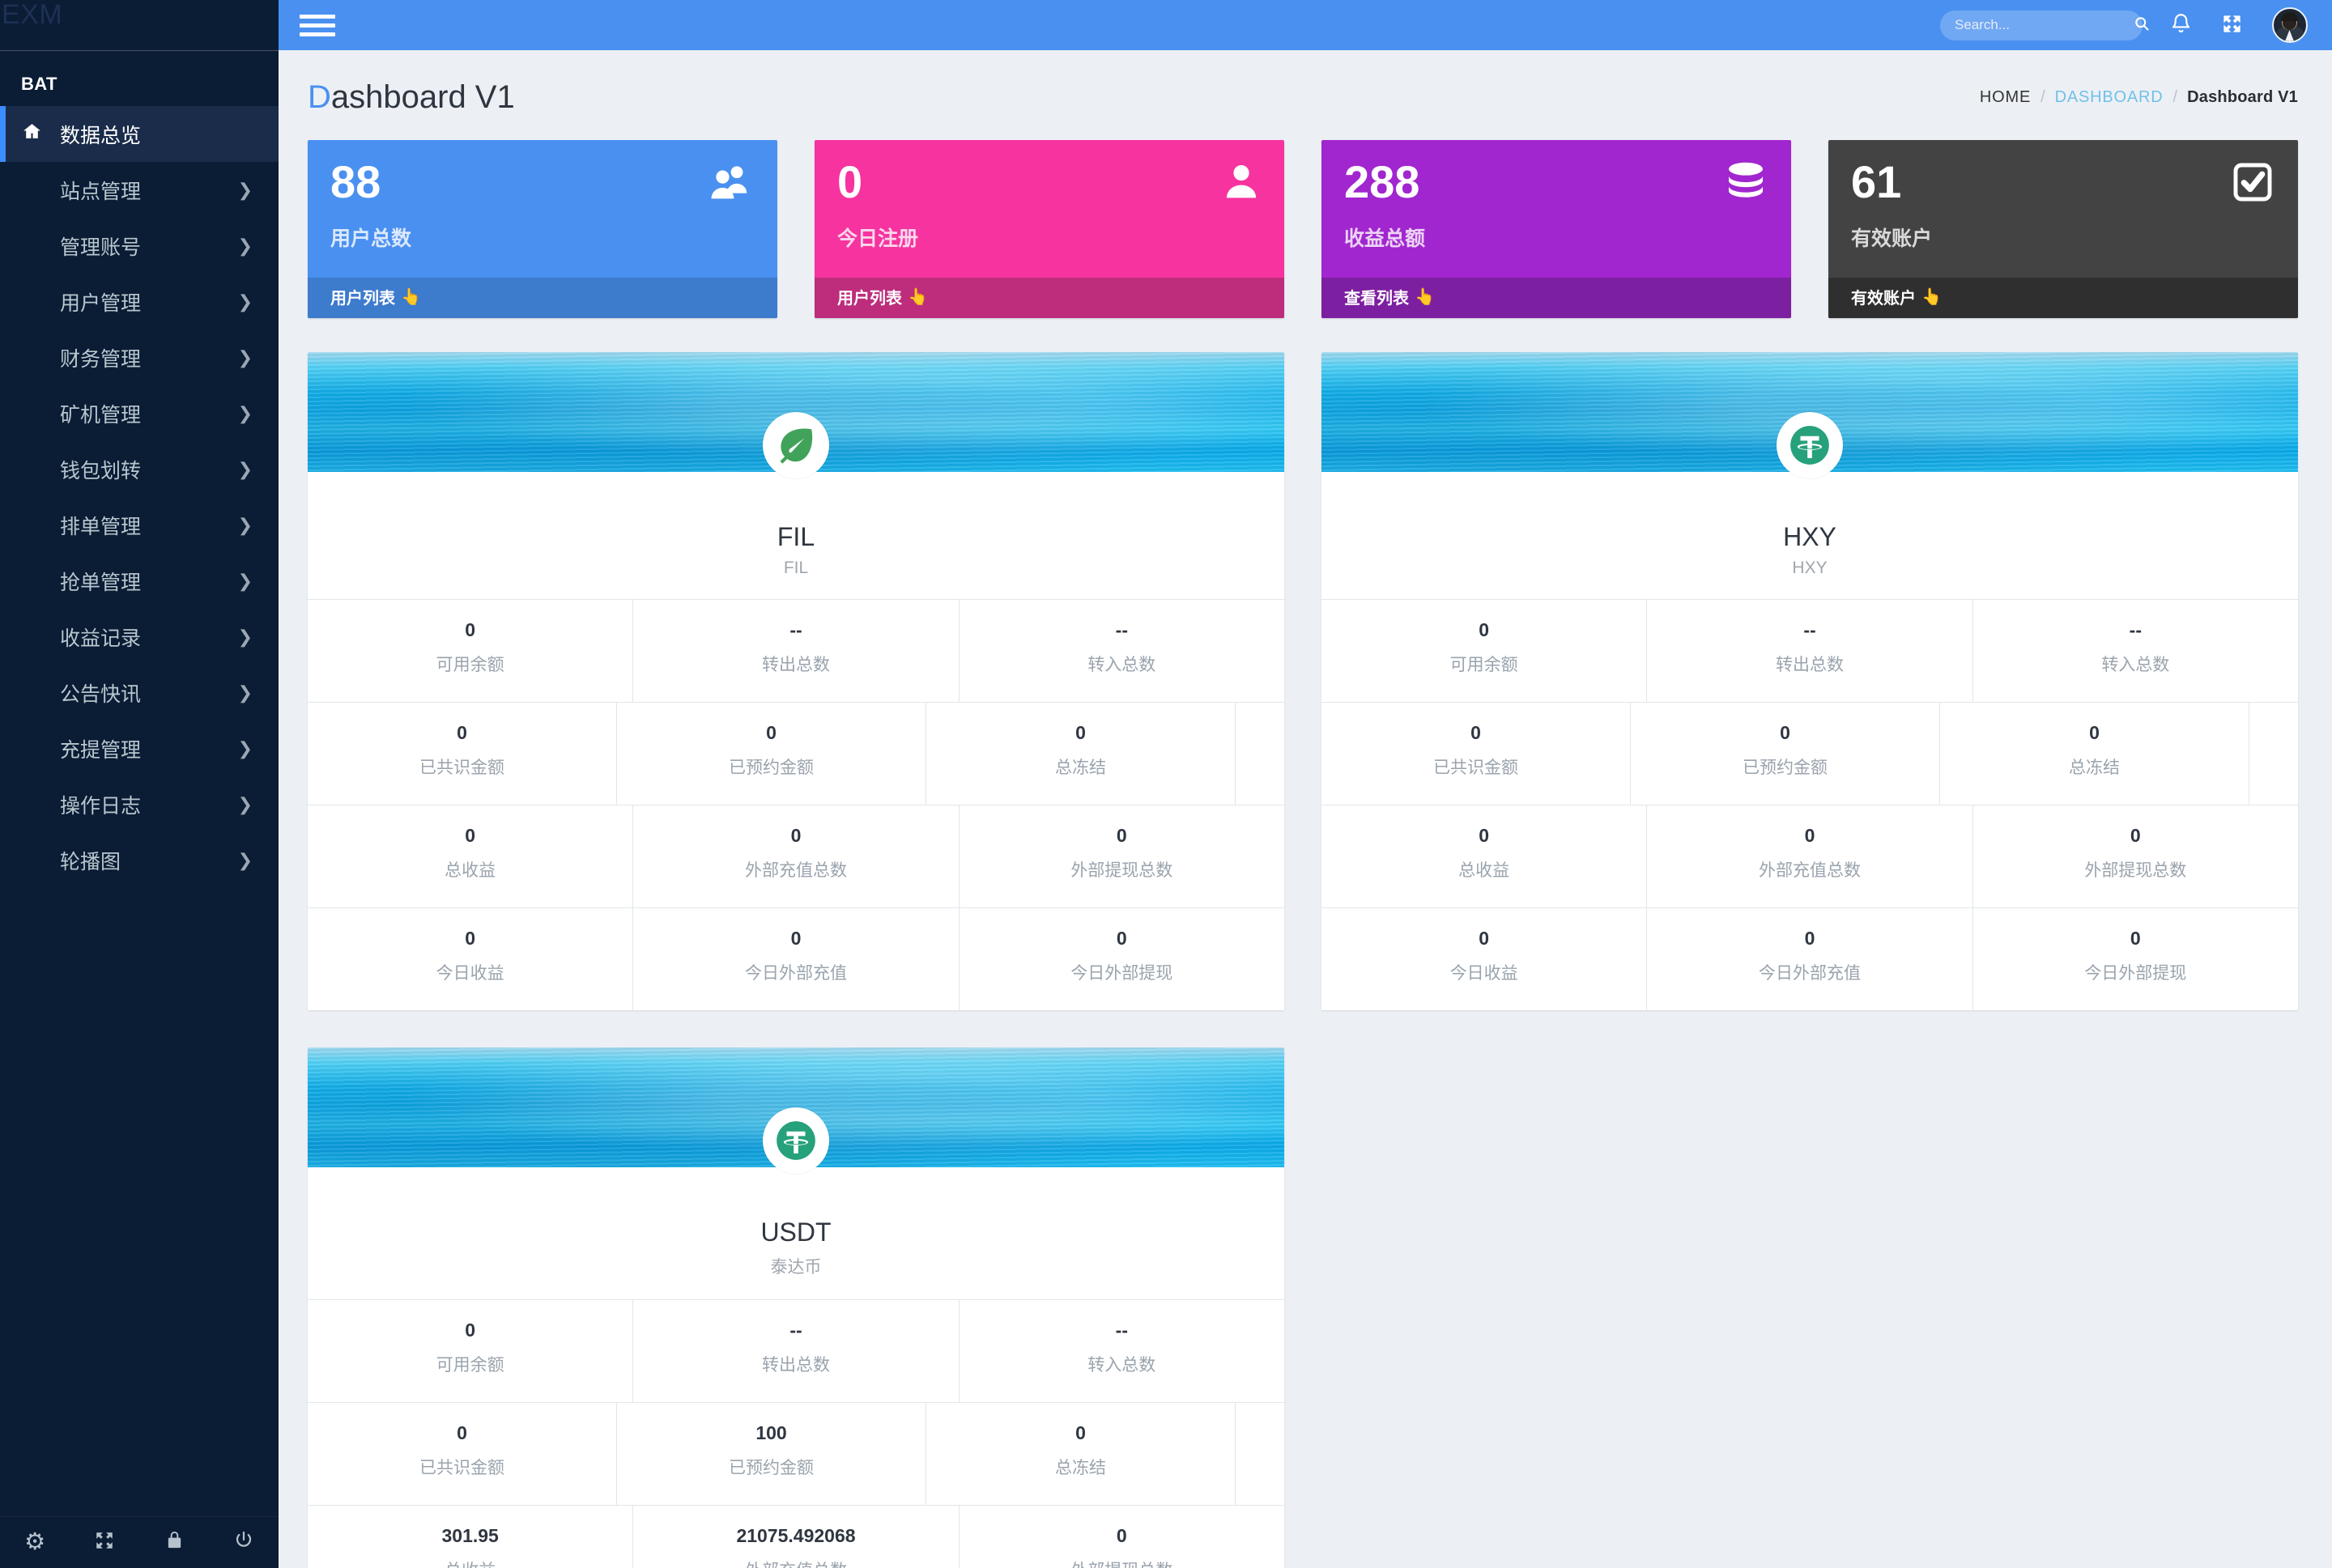 Image resolution: width=2332 pixels, height=1568 pixels. I want to click on sidebar-item-5: 财务管理 ❯, so click(139, 357).